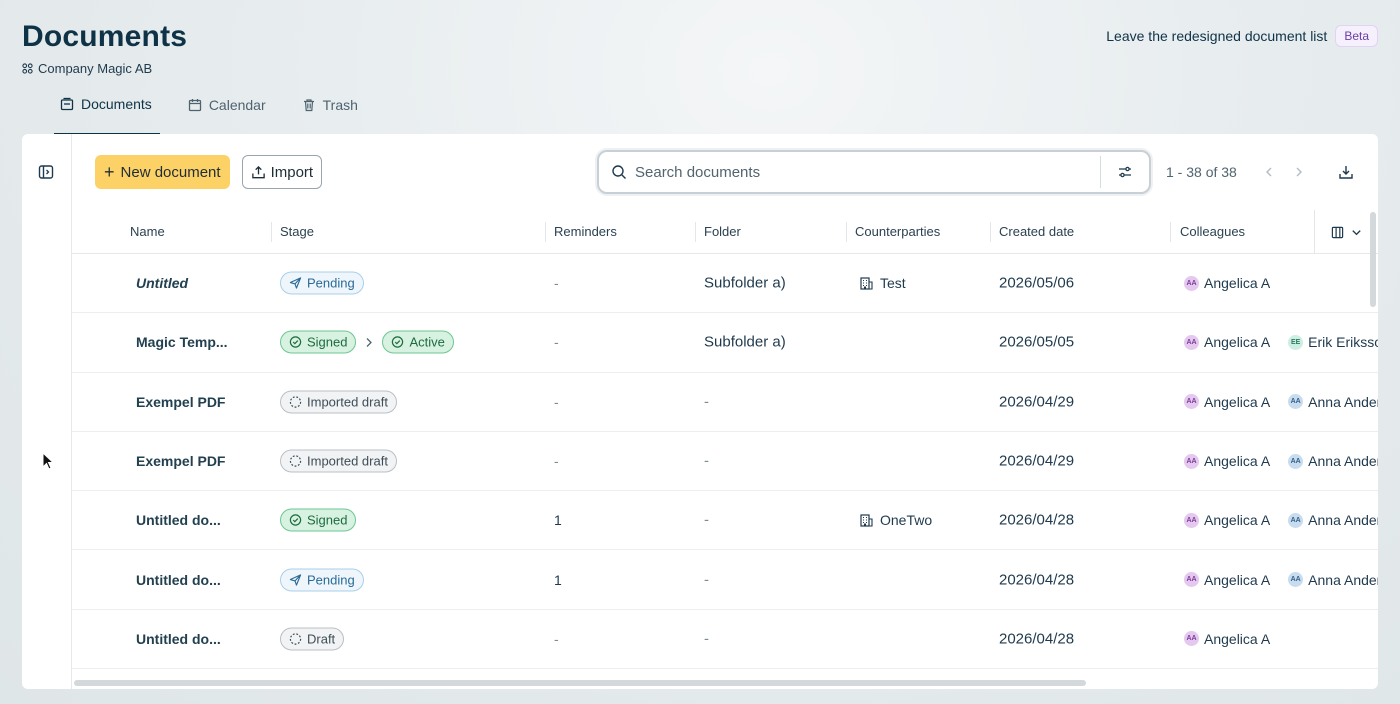  I want to click on pagination-count: 1 - 38 of 38, so click(1201, 172).